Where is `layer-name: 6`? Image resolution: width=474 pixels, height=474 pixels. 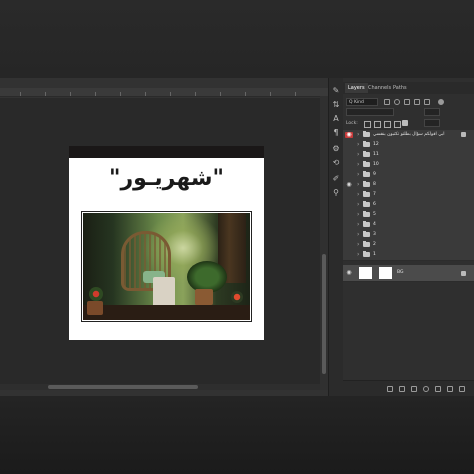
layer-name: 6 is located at coordinates (374, 204).